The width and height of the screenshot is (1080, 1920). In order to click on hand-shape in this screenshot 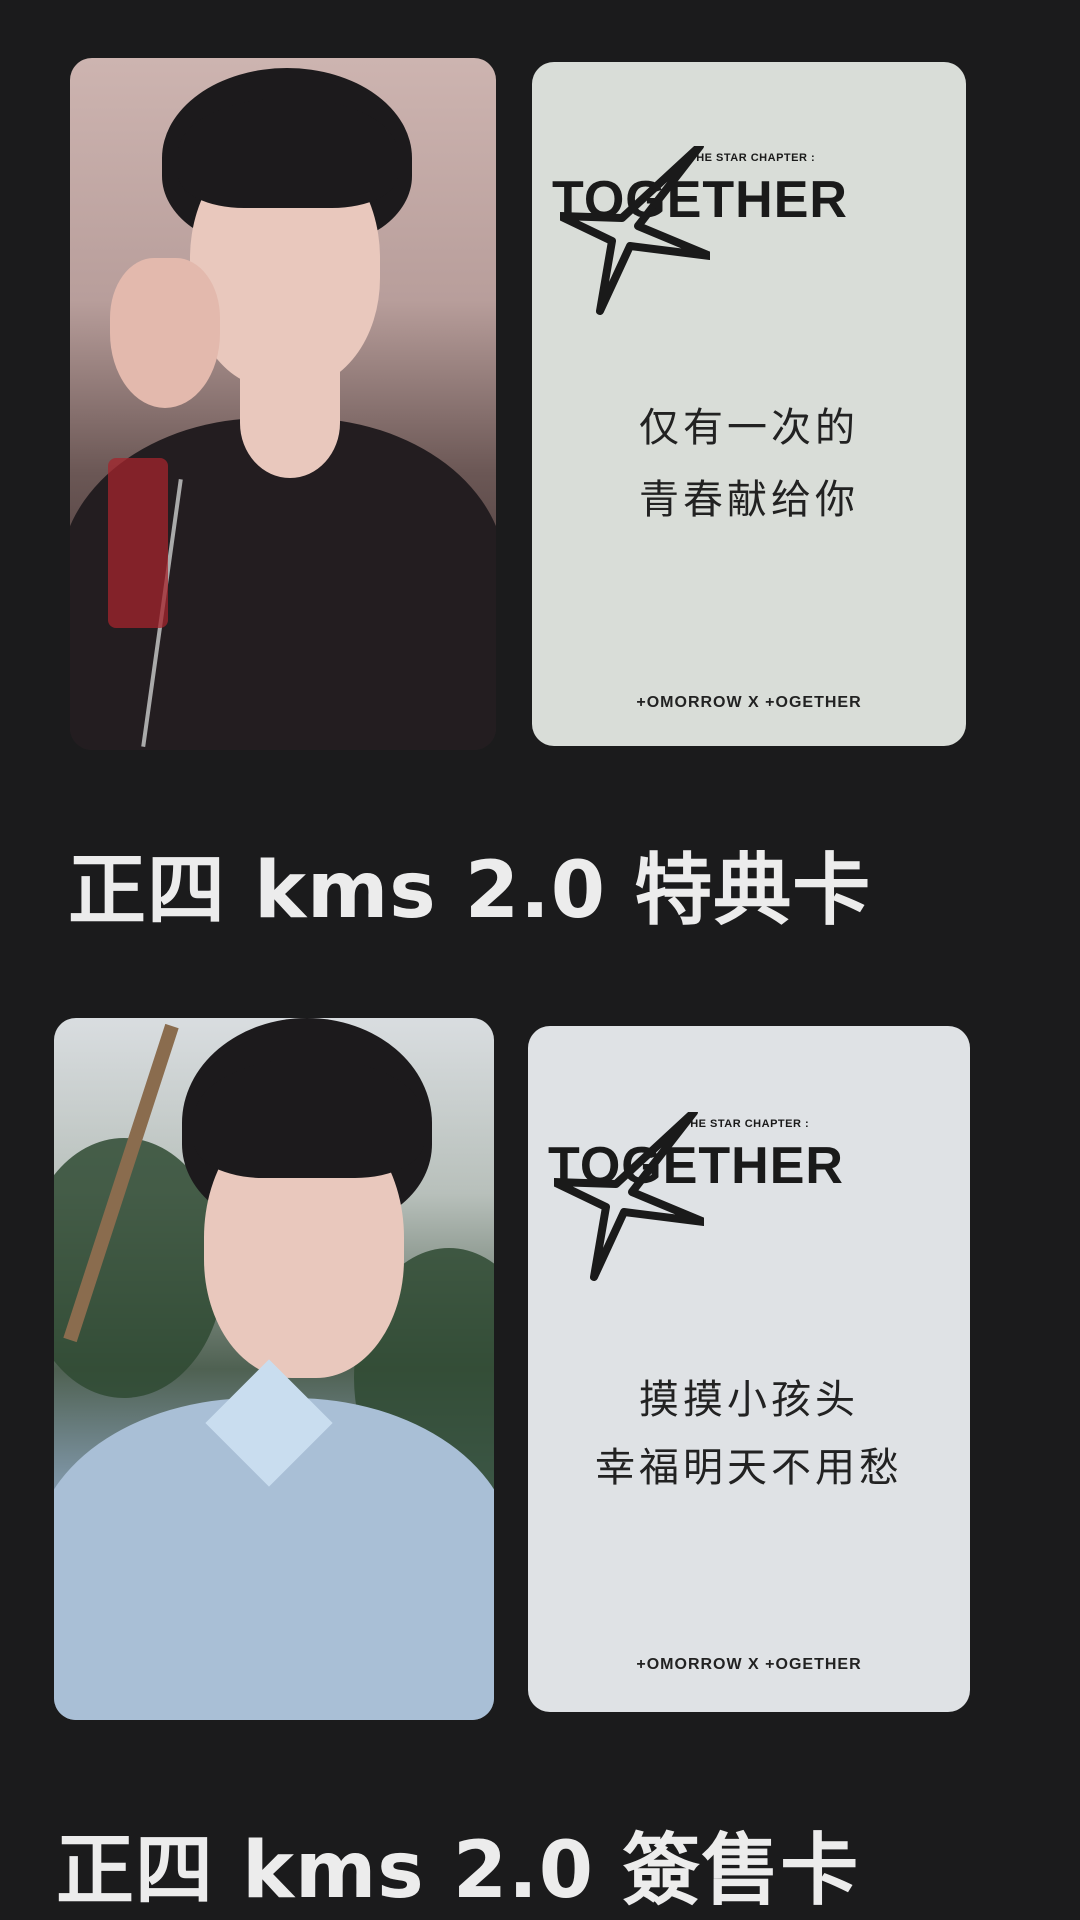, I will do `click(165, 333)`.